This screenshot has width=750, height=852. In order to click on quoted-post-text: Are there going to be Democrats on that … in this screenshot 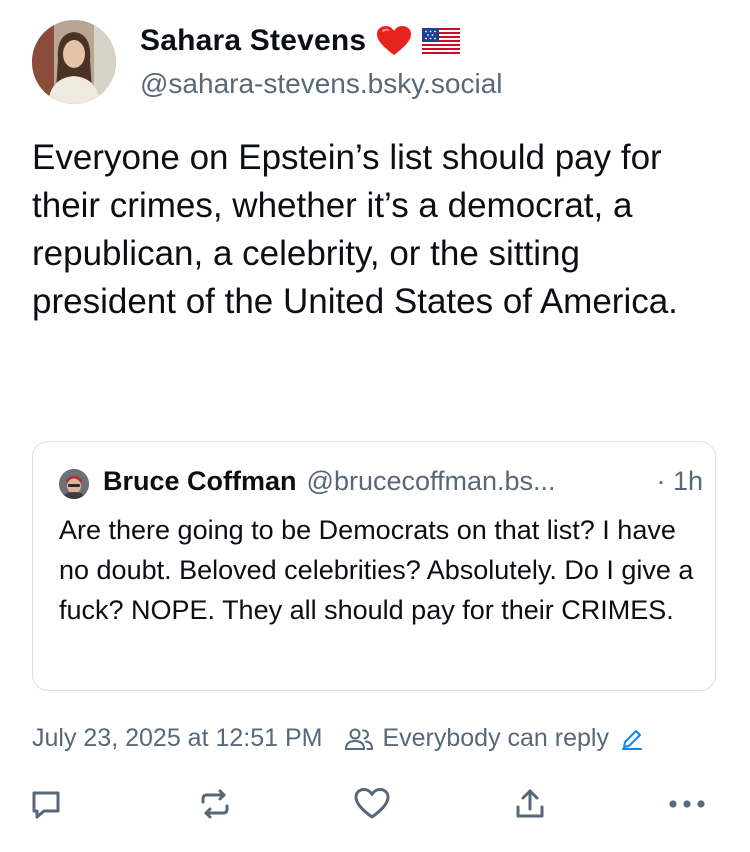, I will do `click(376, 570)`.